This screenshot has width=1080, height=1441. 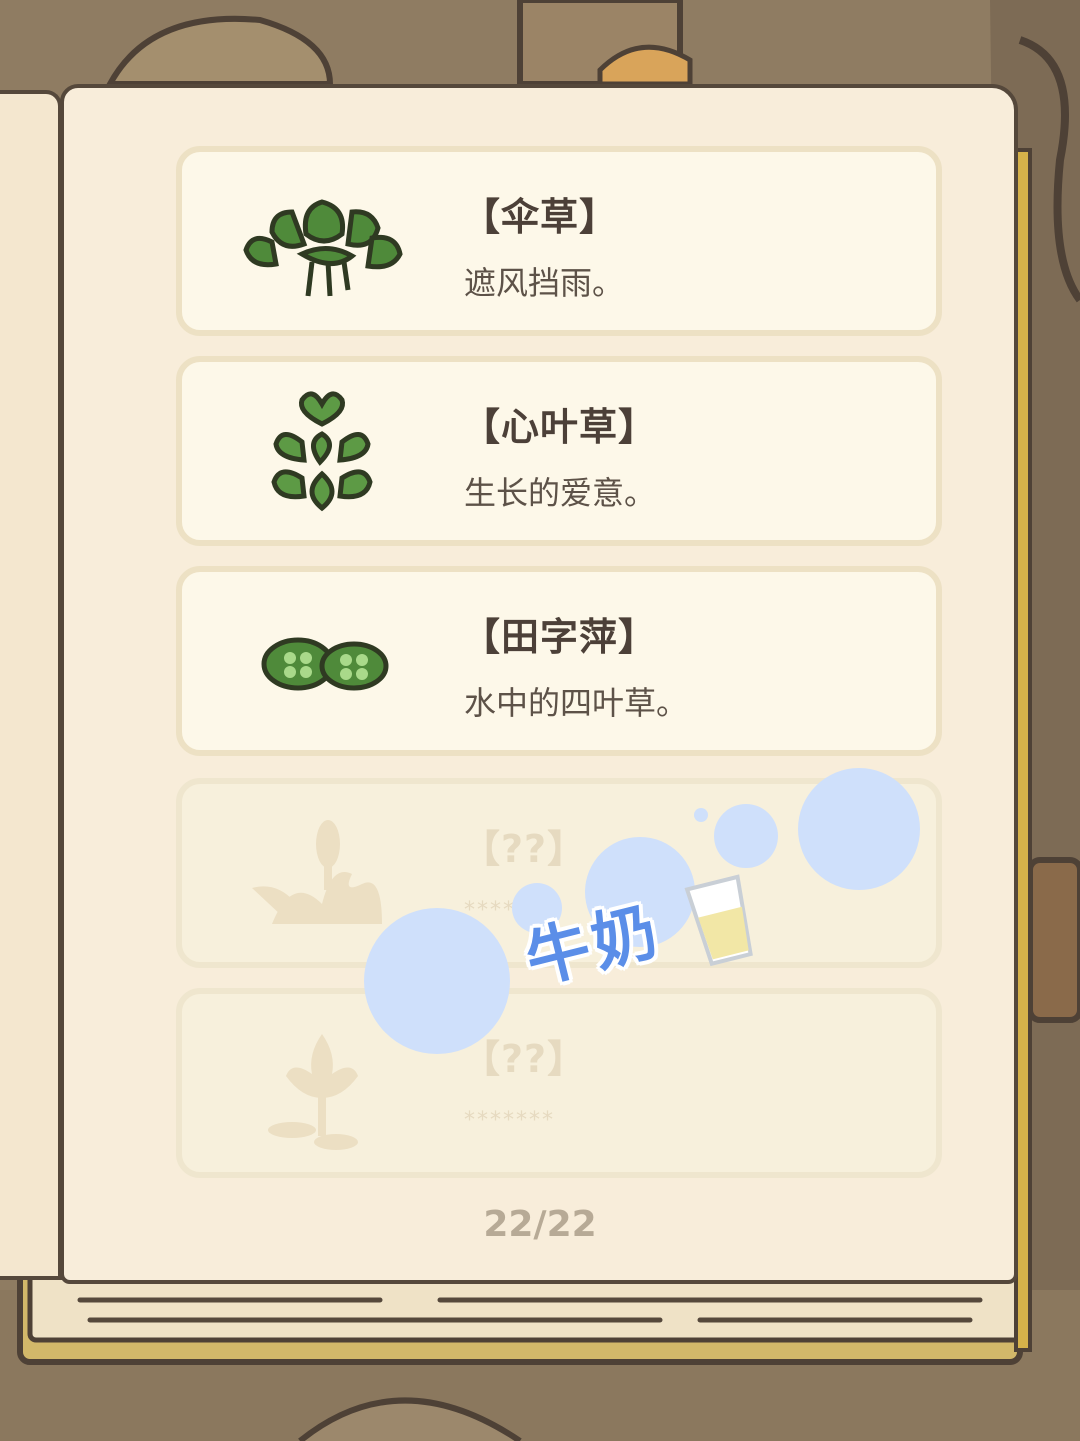 What do you see at coordinates (313, 1092) in the screenshot?
I see `lotus-silhouette-icon` at bounding box center [313, 1092].